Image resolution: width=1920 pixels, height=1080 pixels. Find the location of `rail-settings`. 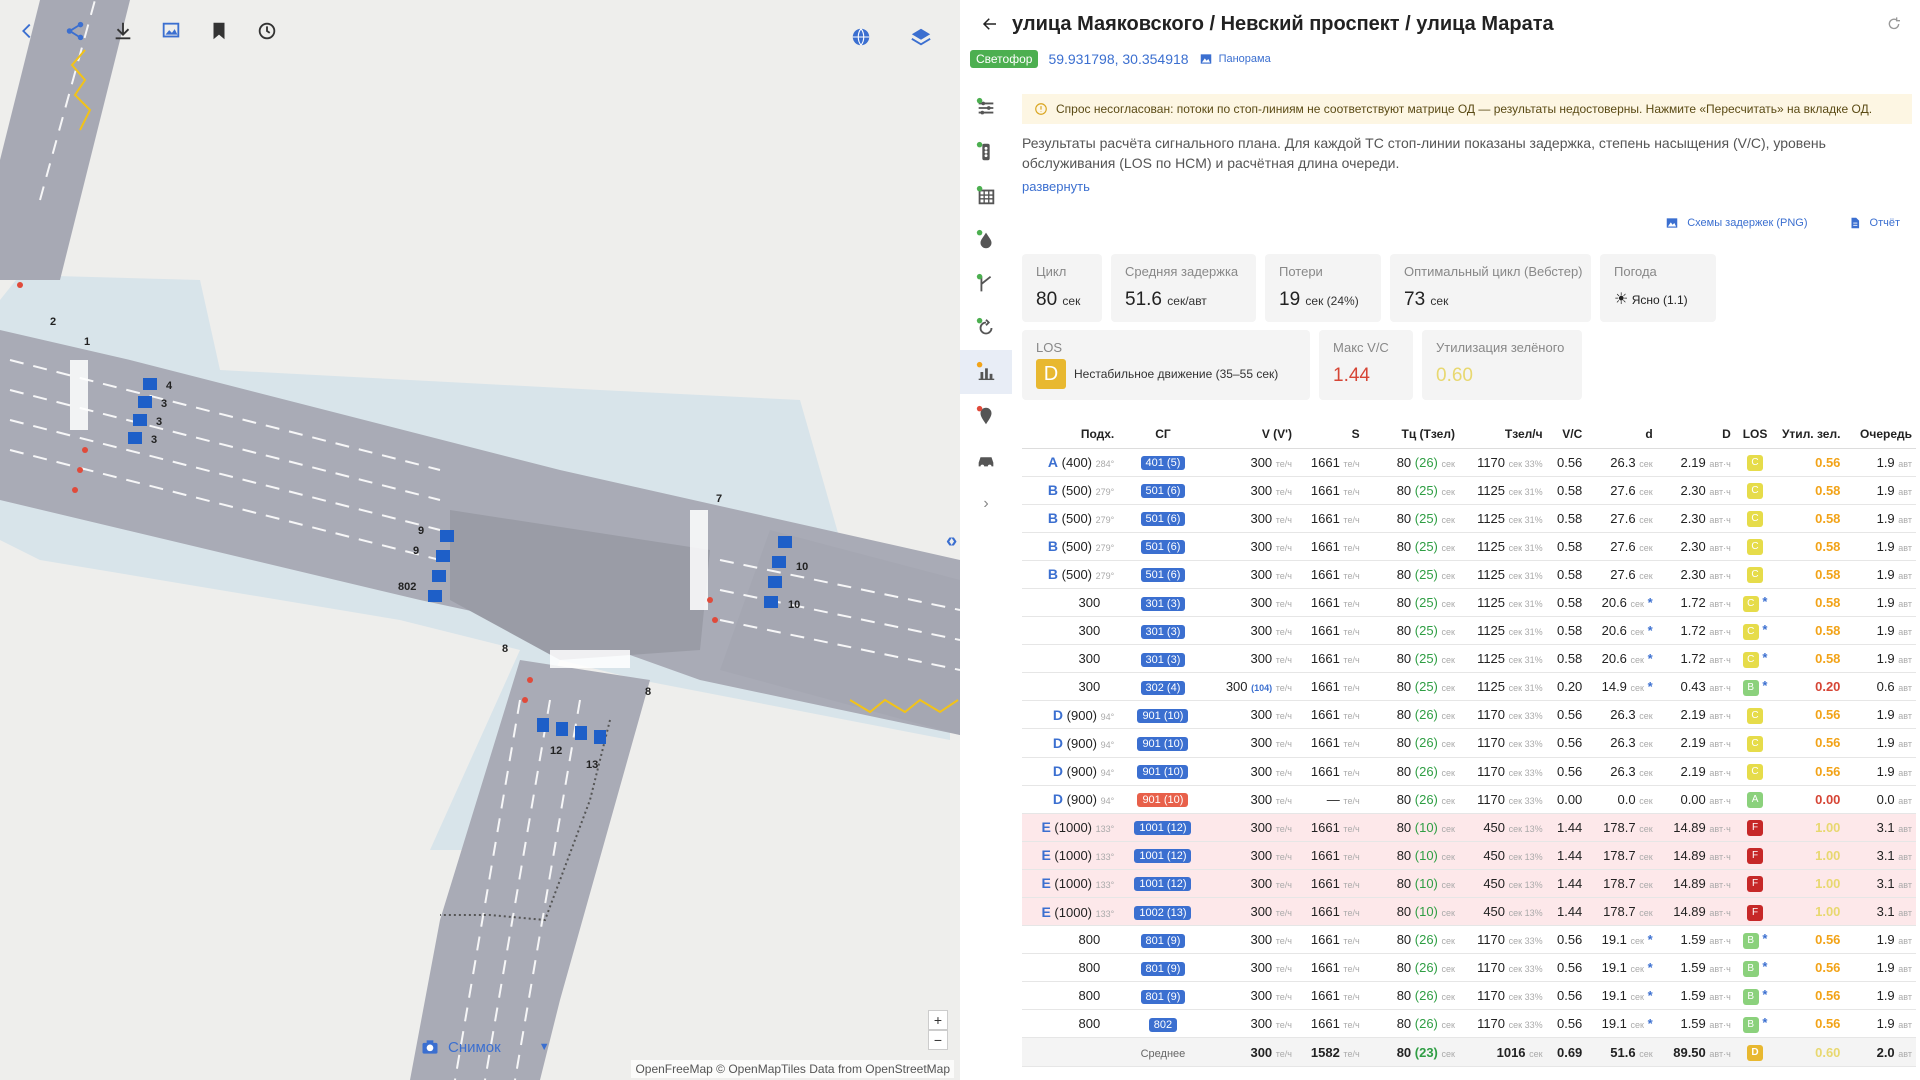

rail-settings is located at coordinates (986, 108).